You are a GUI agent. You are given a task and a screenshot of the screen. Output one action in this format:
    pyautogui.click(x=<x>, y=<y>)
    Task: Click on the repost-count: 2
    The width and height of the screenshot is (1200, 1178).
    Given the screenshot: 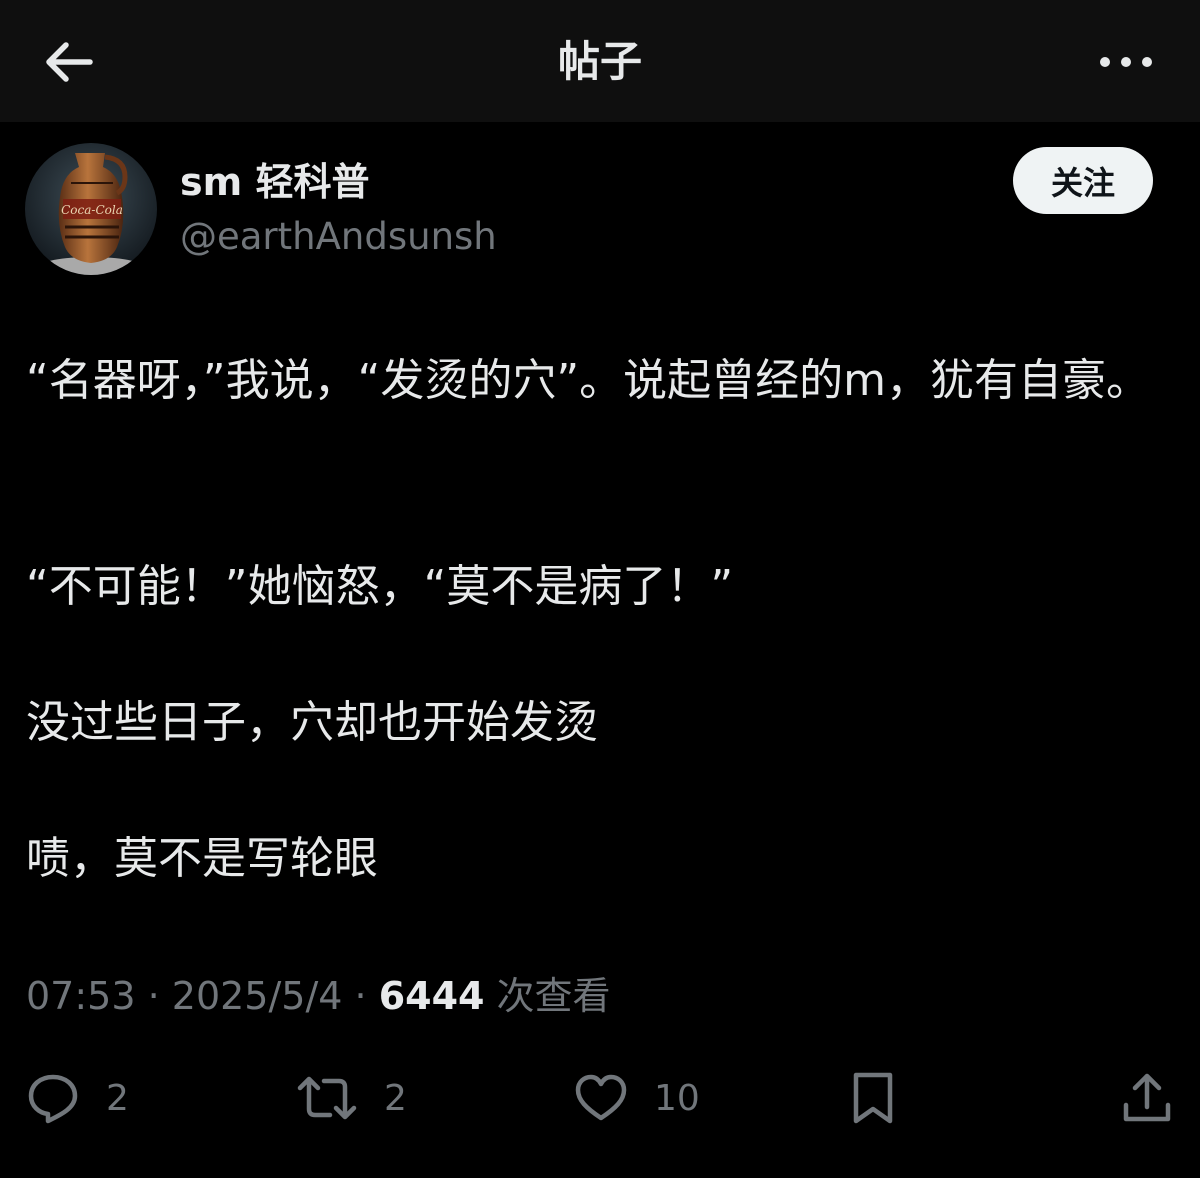 What is the action you would take?
    pyautogui.click(x=395, y=1098)
    